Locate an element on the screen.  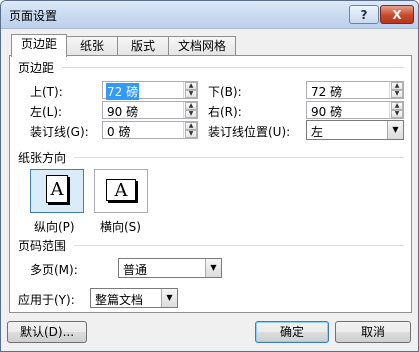
tab-margins: 页边距 is located at coordinates (39, 45).